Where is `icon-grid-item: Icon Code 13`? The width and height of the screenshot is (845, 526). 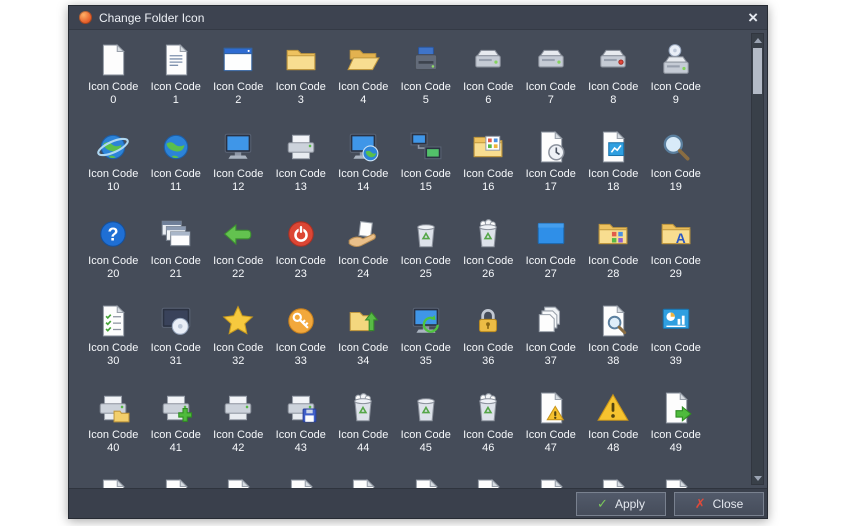 icon-grid-item: Icon Code 13 is located at coordinates (301, 168).